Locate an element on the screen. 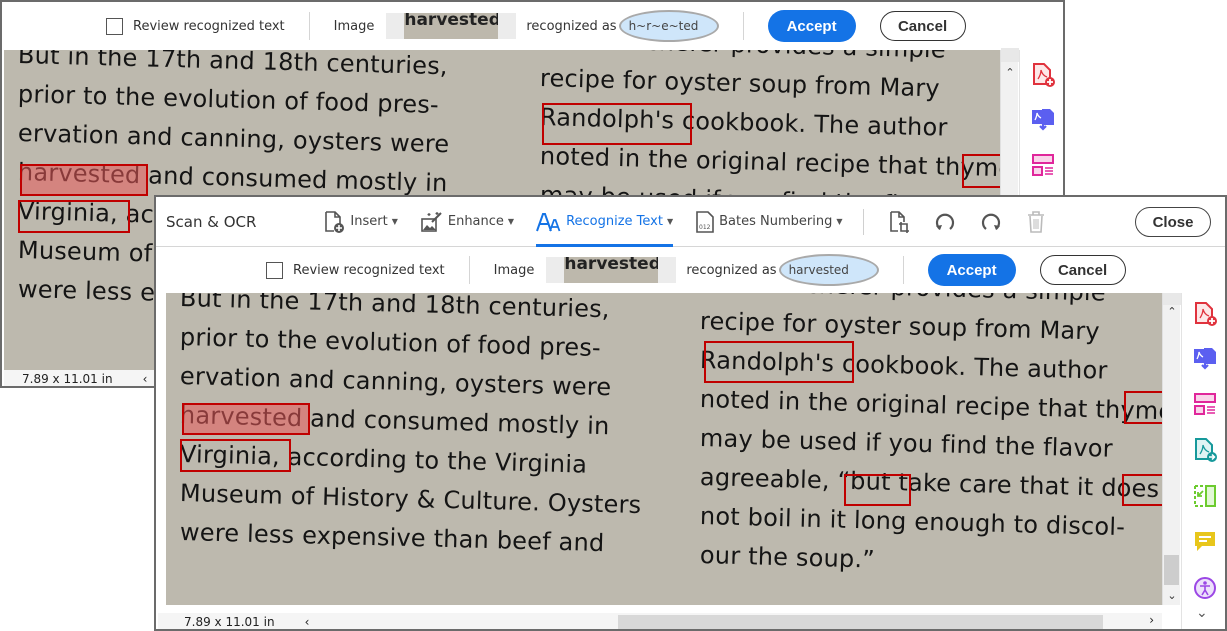 This screenshot has width=1227, height=631. compress-icon is located at coordinates (1205, 496).